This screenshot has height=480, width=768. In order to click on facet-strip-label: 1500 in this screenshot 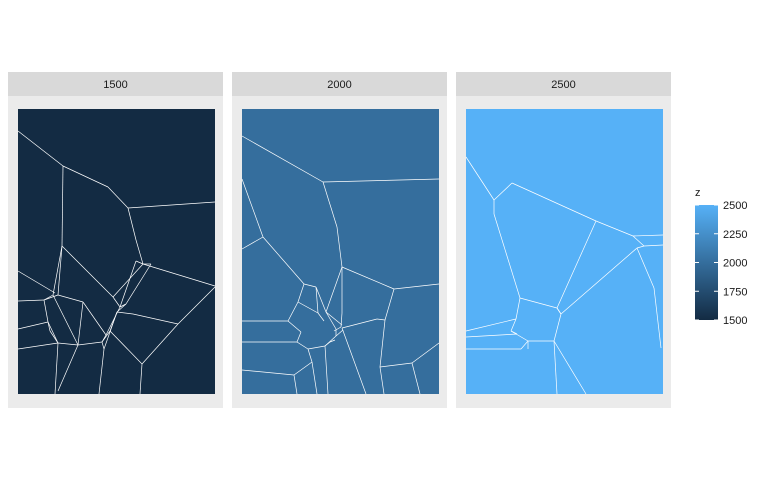, I will do `click(115, 85)`.